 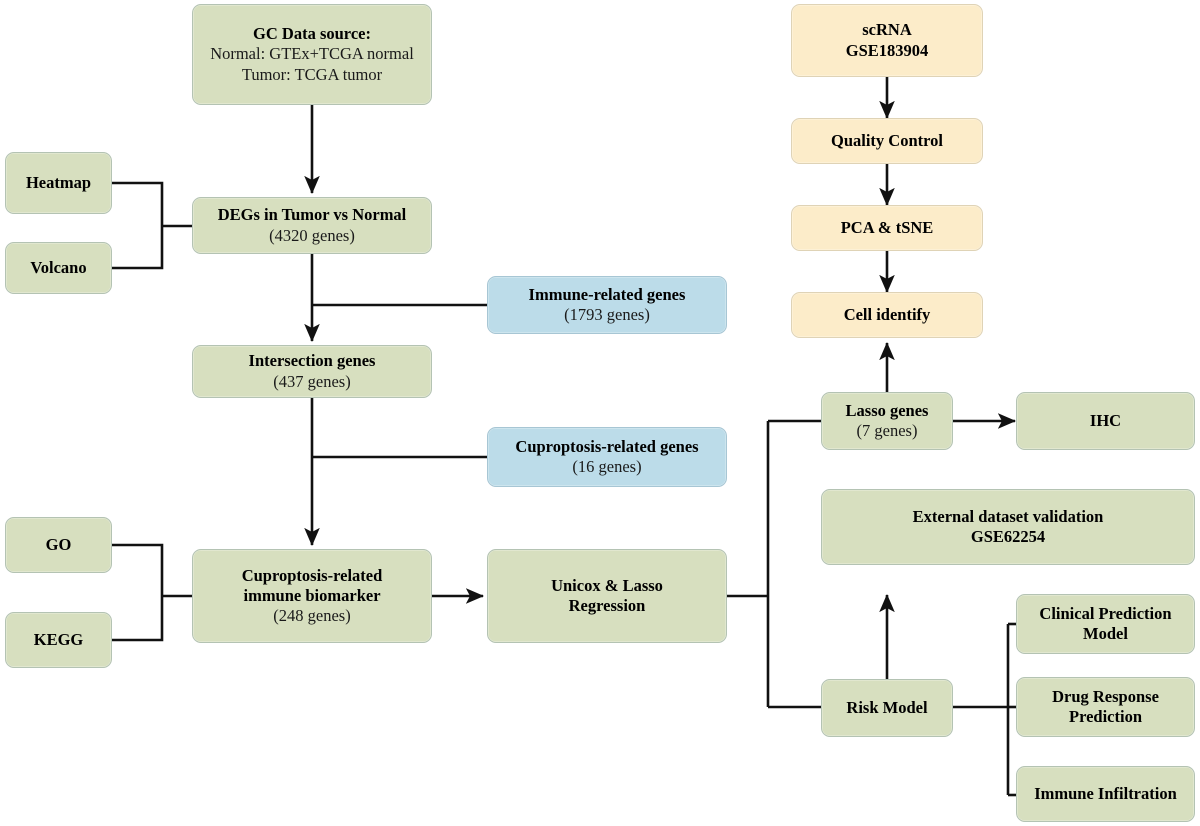 I want to click on cuproptosis-immune-biomarker-line2: immune biomarker, so click(x=312, y=595).